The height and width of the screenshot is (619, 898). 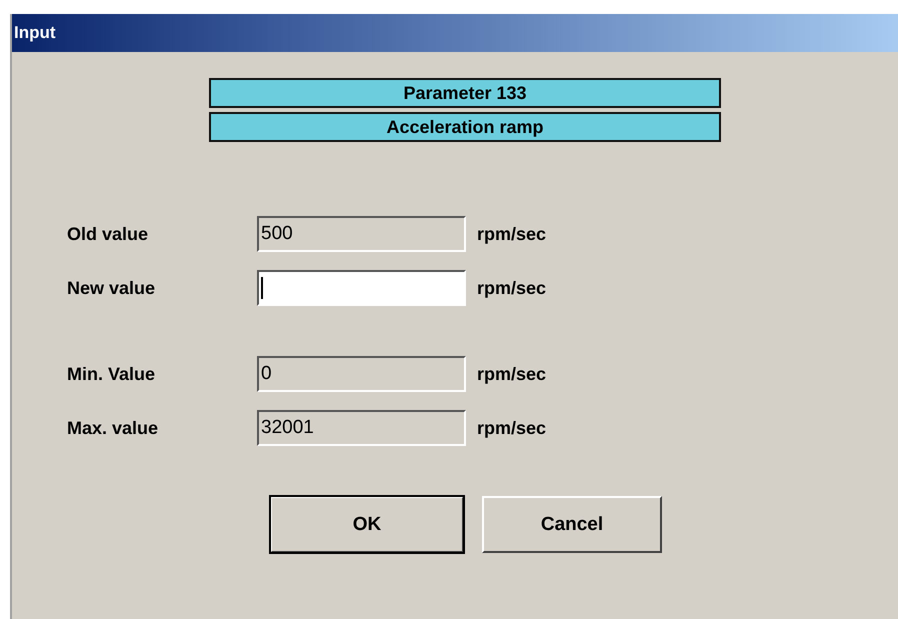 What do you see at coordinates (113, 428) in the screenshot?
I see `field-label: Max. value` at bounding box center [113, 428].